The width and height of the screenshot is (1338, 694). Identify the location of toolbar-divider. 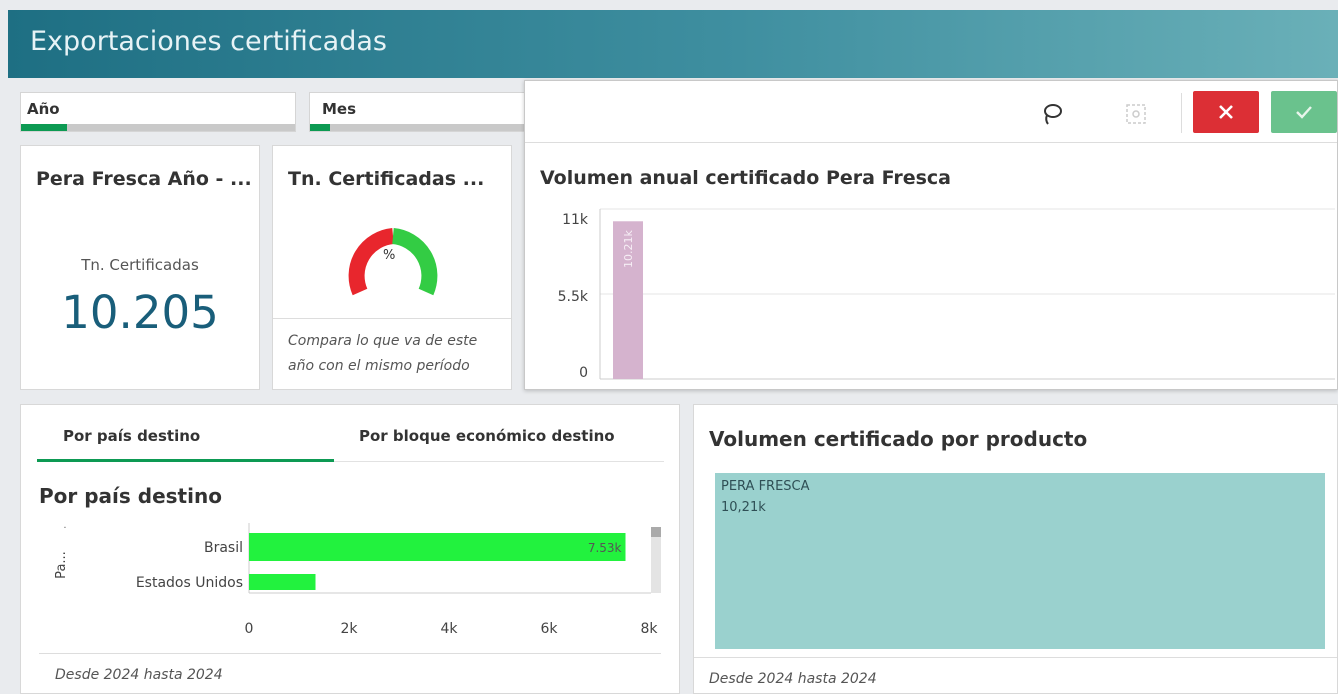
(1181, 113).